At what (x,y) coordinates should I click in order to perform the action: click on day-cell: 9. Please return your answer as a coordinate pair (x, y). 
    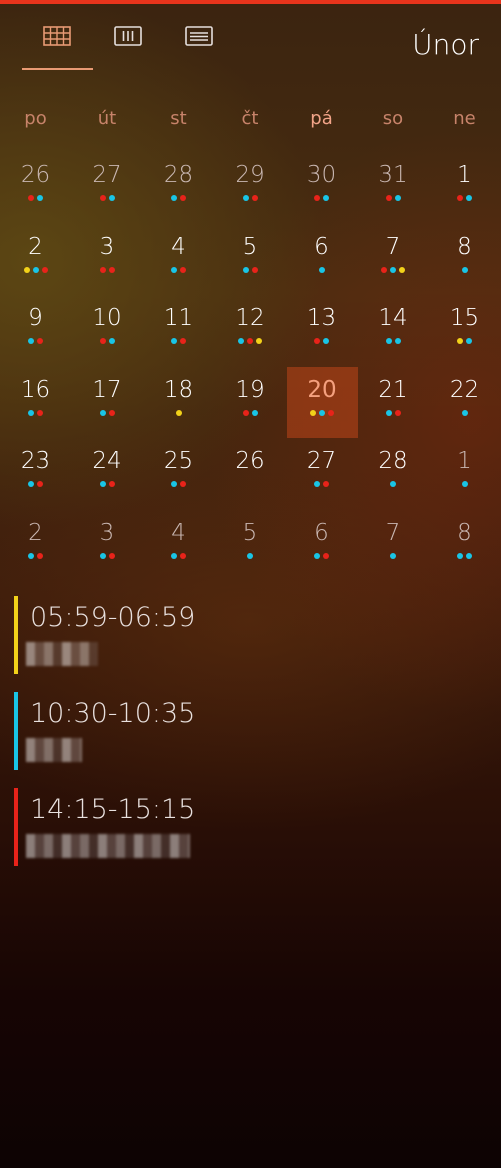
    Looking at the image, I should click on (35, 330).